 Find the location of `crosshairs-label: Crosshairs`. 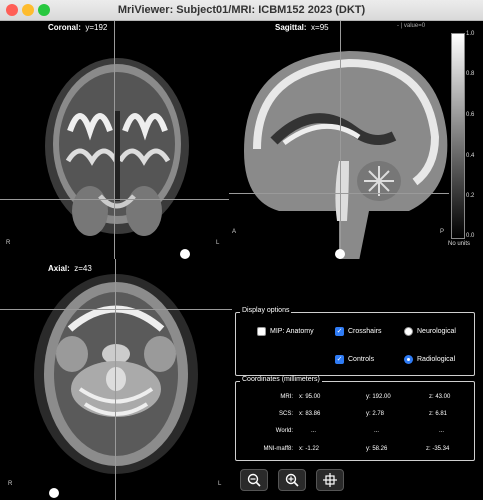

crosshairs-label: Crosshairs is located at coordinates (365, 331).